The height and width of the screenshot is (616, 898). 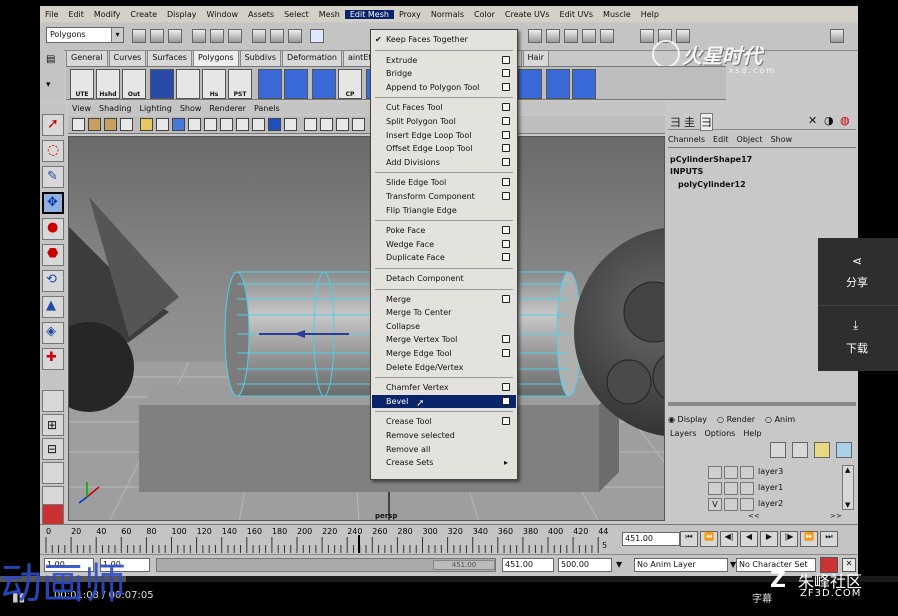 What do you see at coordinates (783, 472) in the screenshot?
I see `layer-row: layer3` at bounding box center [783, 472].